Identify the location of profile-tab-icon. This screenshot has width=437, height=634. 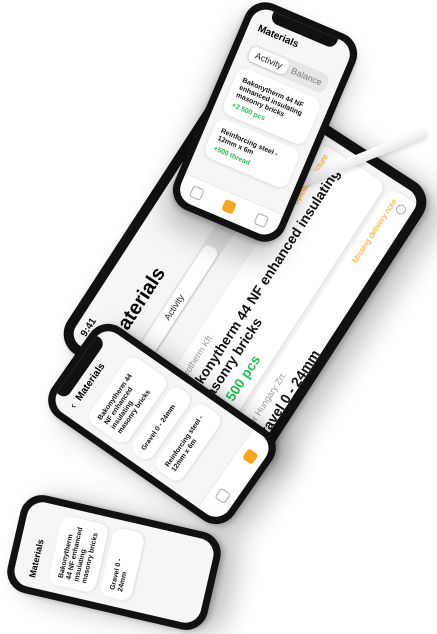
(261, 220).